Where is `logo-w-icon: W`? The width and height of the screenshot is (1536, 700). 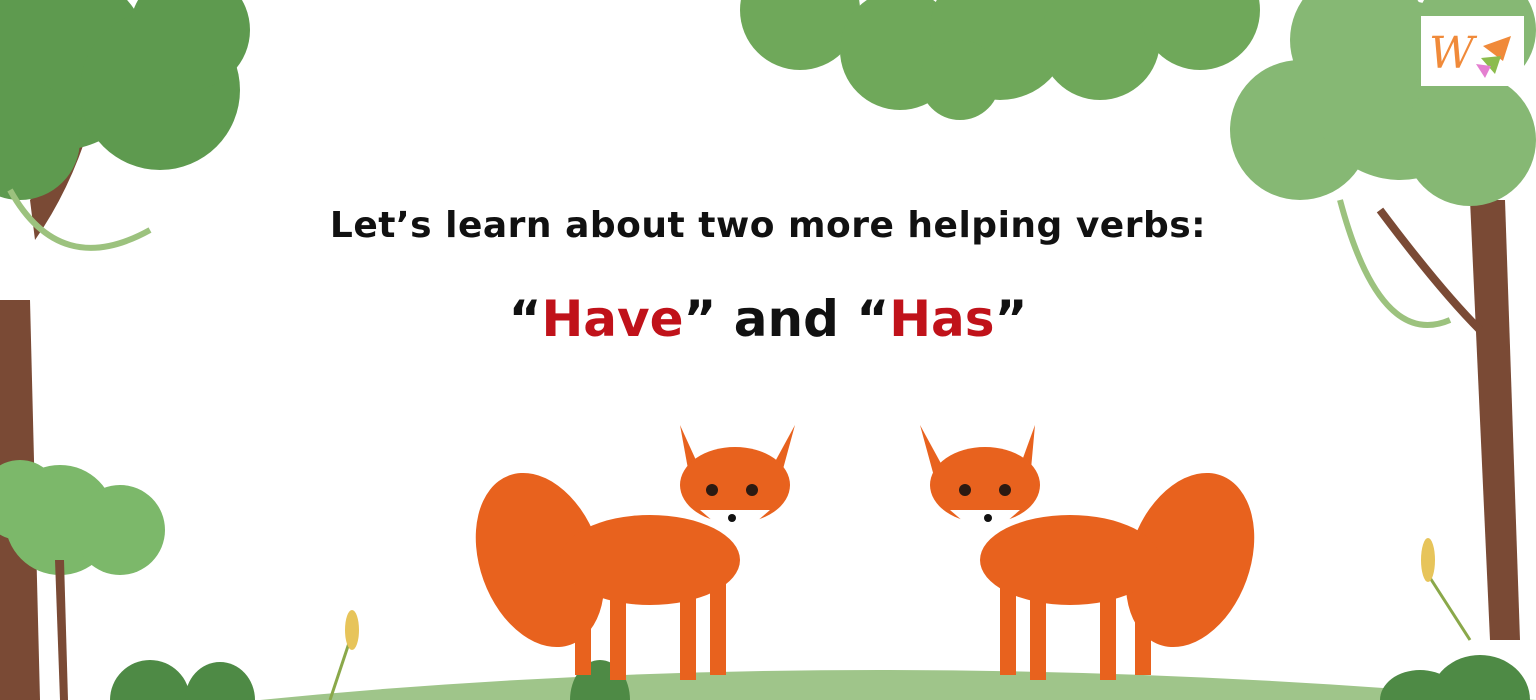 logo-w-icon: W is located at coordinates (1470, 53).